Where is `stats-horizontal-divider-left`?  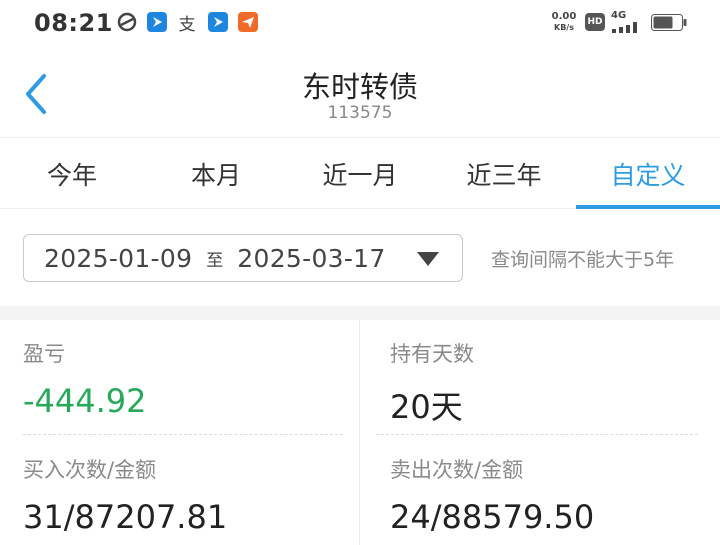 stats-horizontal-divider-left is located at coordinates (183, 434).